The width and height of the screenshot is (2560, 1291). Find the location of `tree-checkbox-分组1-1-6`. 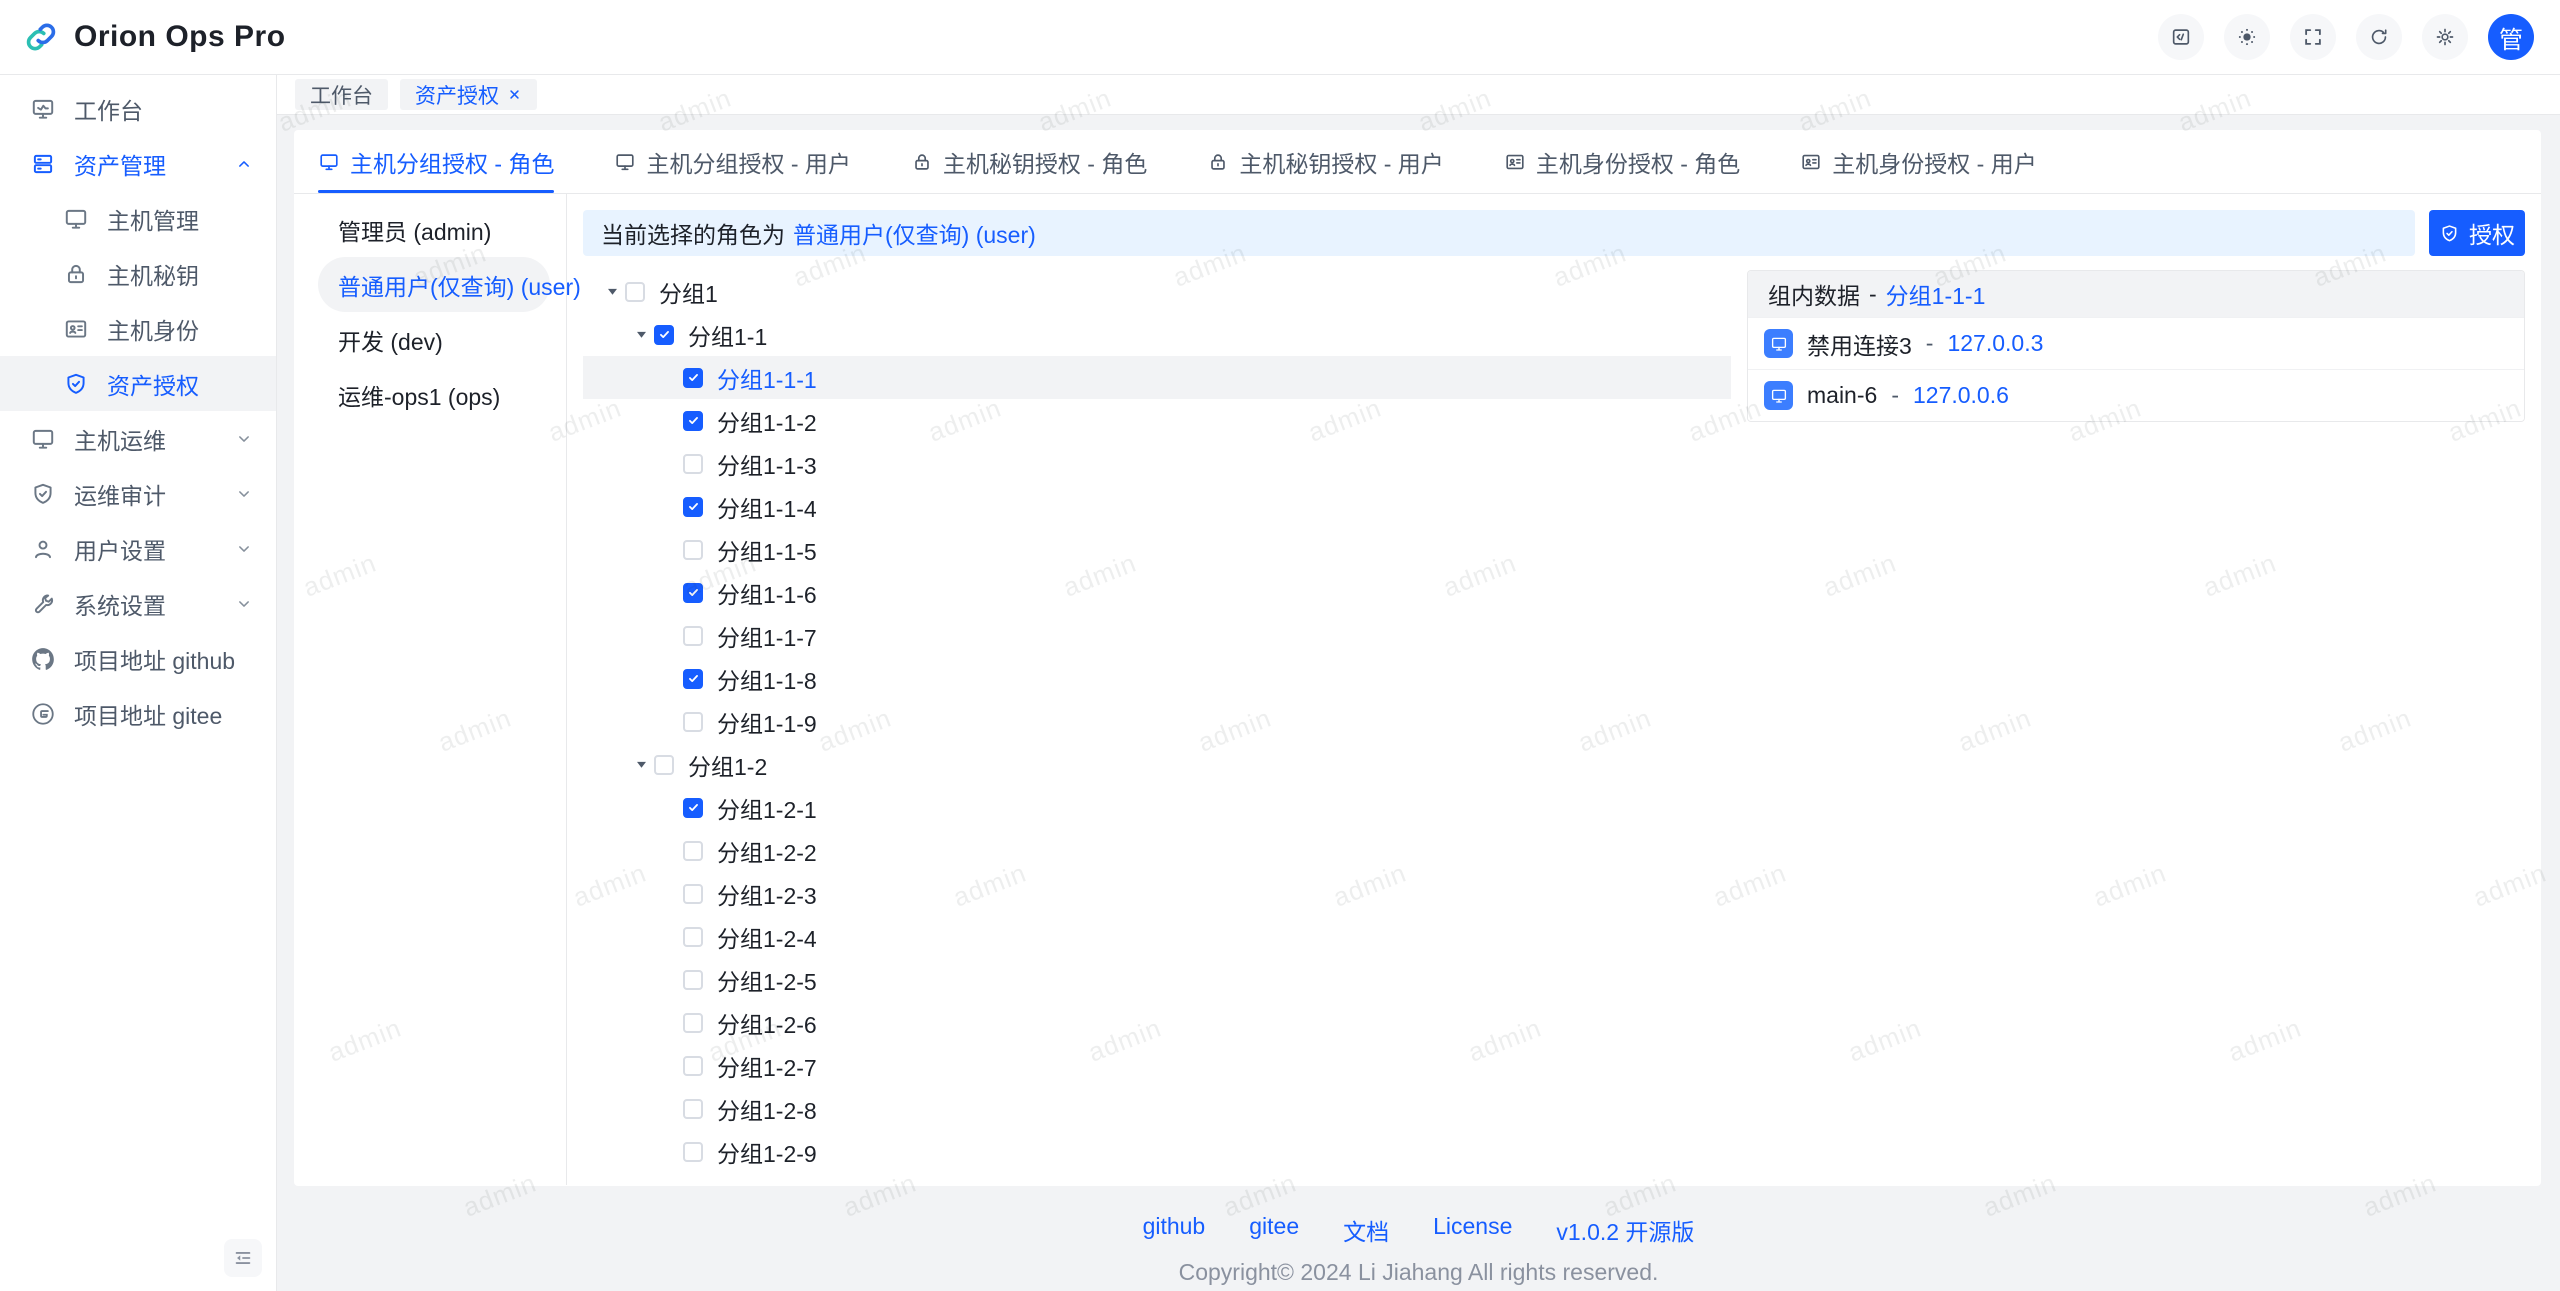

tree-checkbox-分组1-1-6 is located at coordinates (693, 592).